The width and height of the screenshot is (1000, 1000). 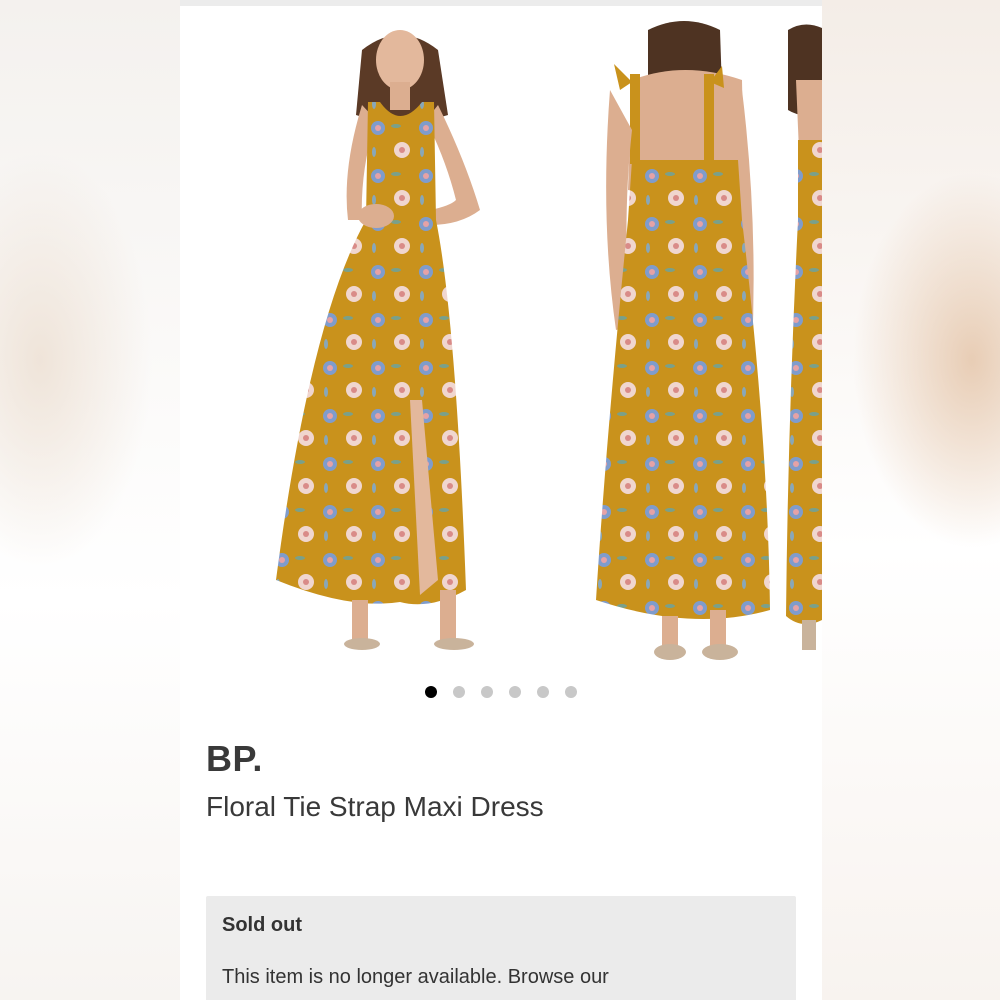 I want to click on top-bar, so click(x=501, y=3).